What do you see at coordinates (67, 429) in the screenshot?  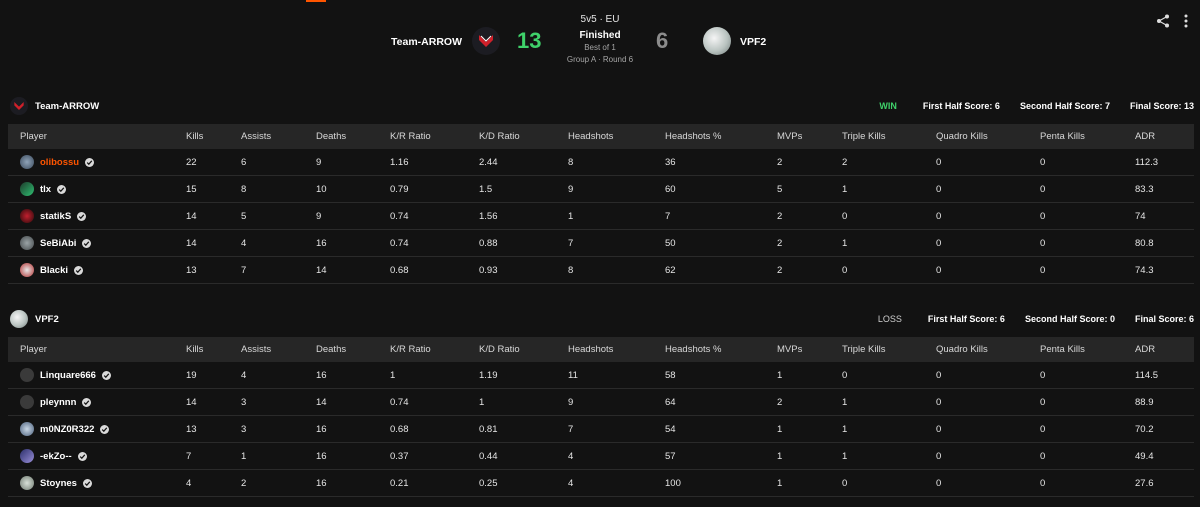 I see `player-name: m0NZ0R322` at bounding box center [67, 429].